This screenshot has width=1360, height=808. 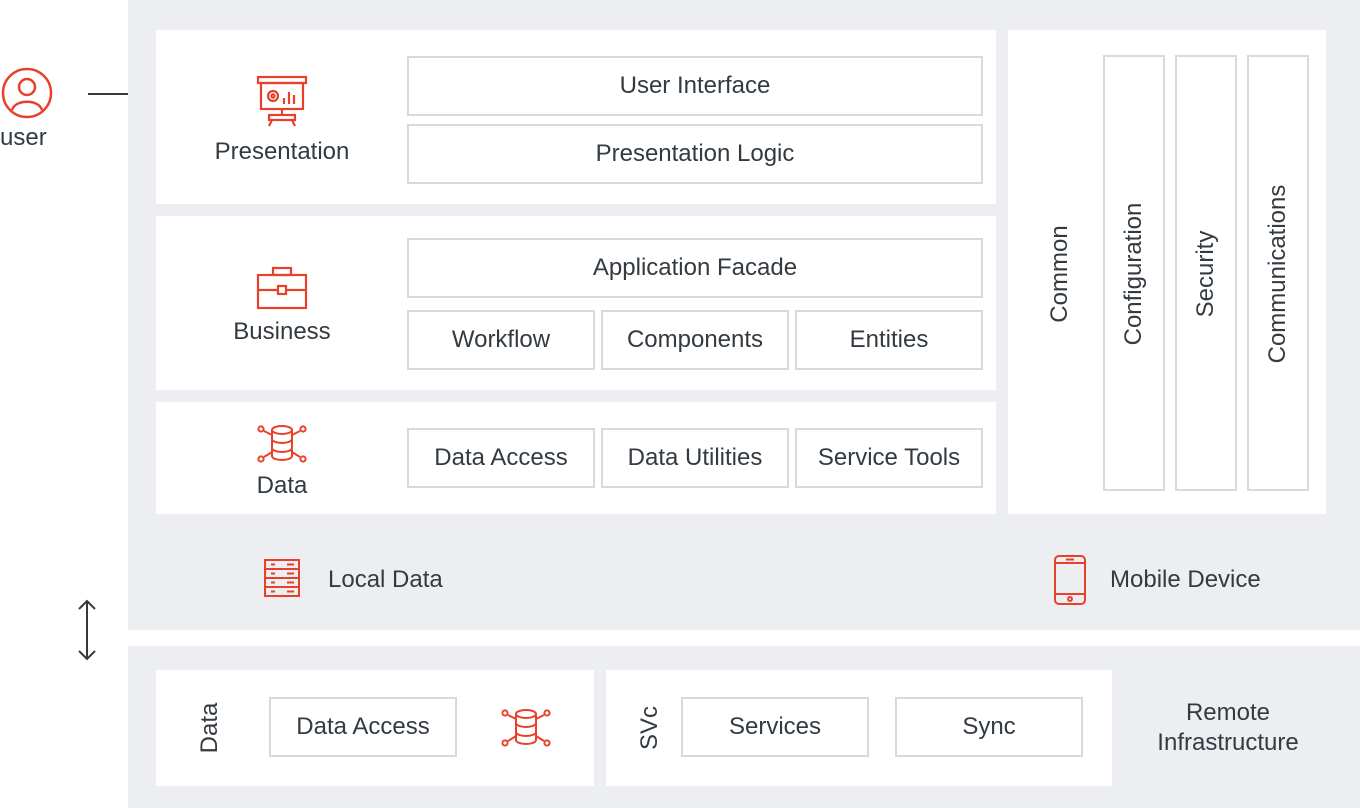 I want to click on mobile-device-label: Mobile Device, so click(x=1185, y=579).